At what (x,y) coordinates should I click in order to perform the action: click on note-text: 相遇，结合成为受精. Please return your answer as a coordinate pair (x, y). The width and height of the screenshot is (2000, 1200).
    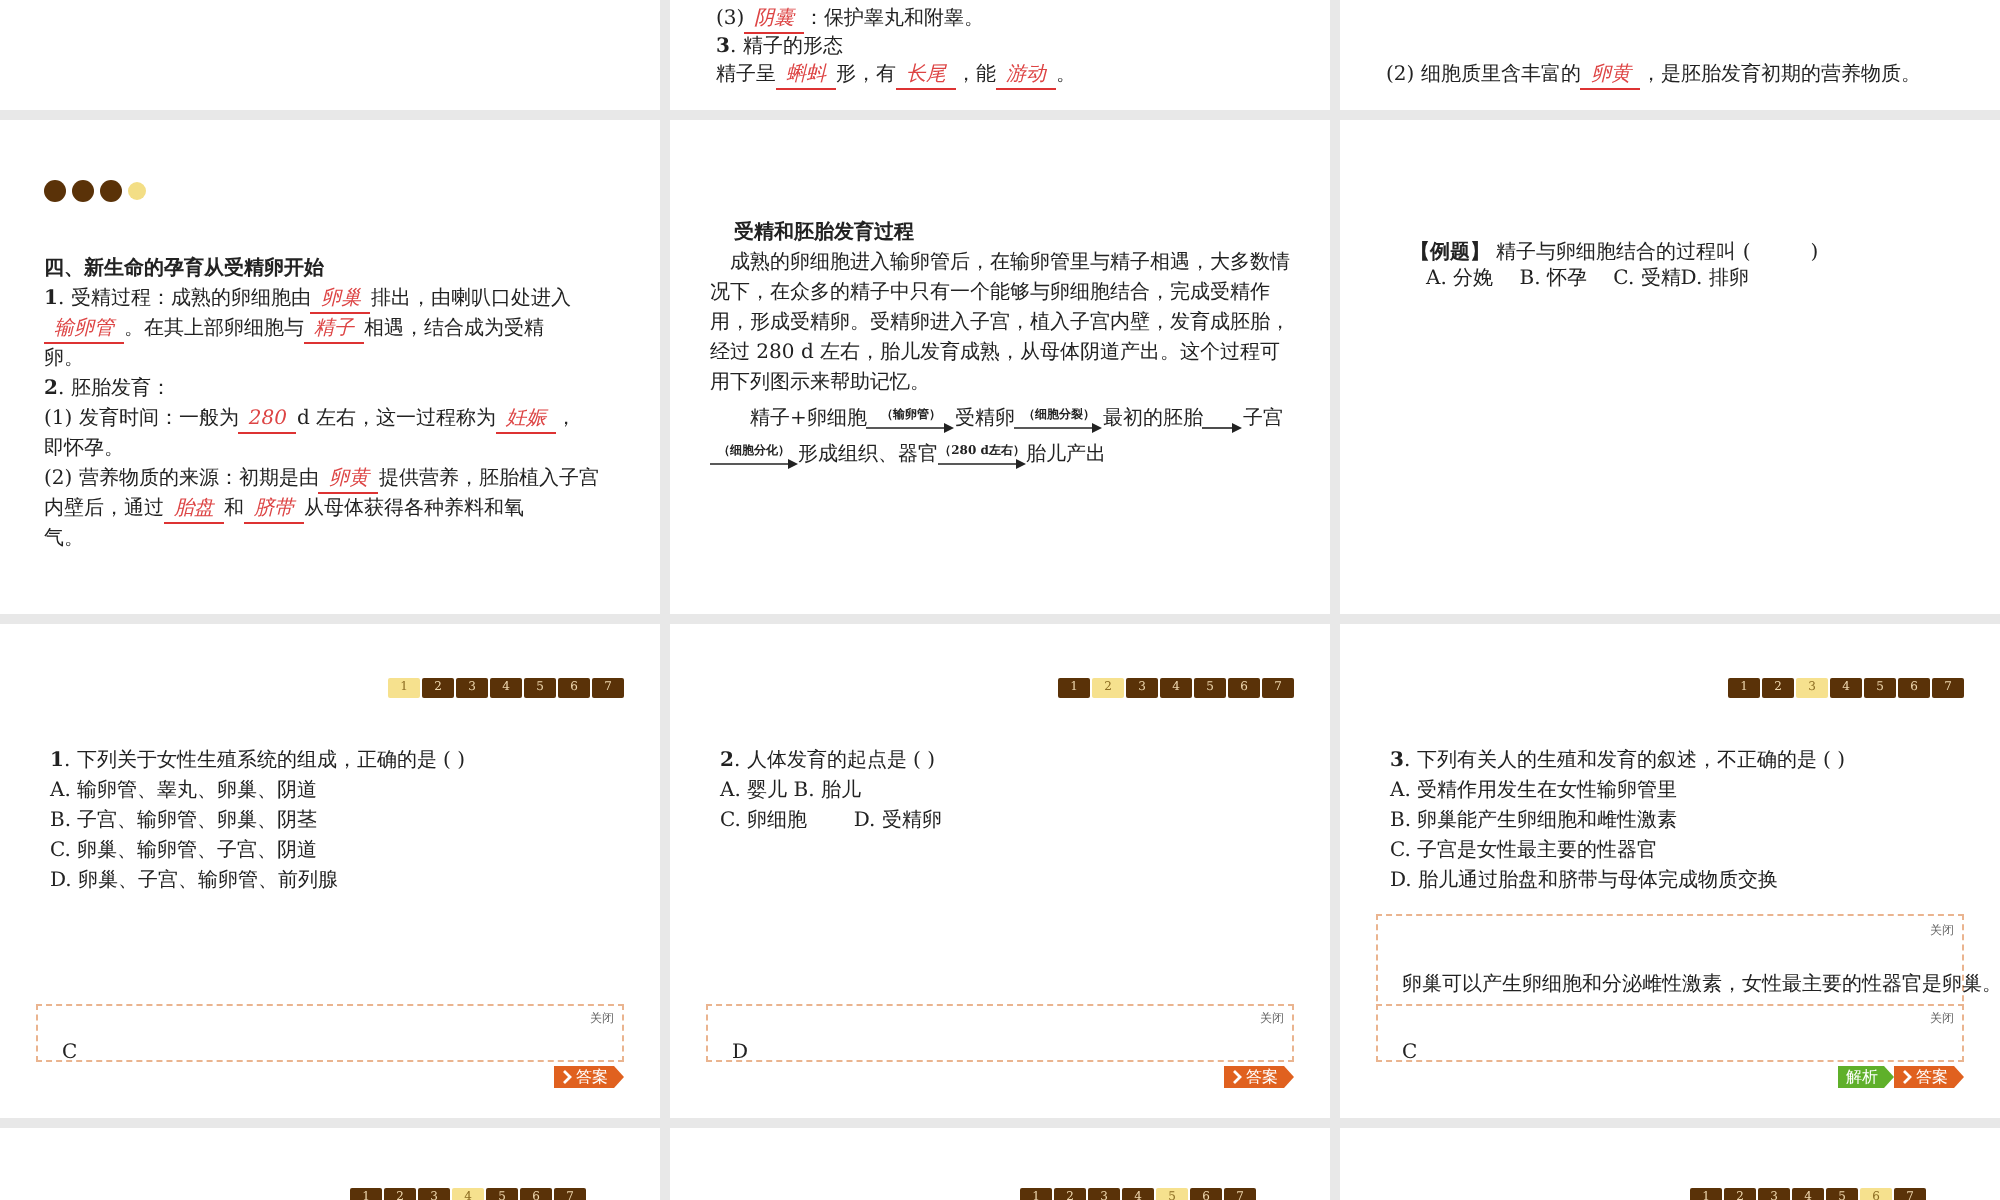
    Looking at the image, I should click on (454, 329).